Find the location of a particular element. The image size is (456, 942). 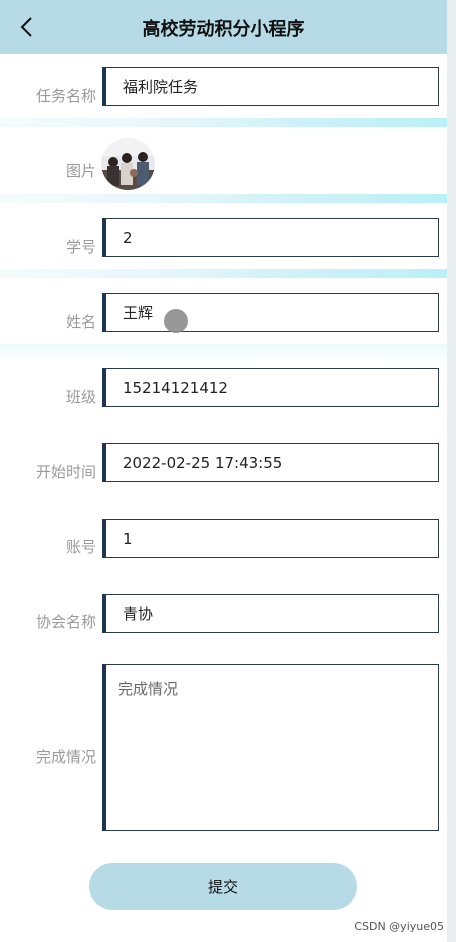

photo-image is located at coordinates (128, 164).